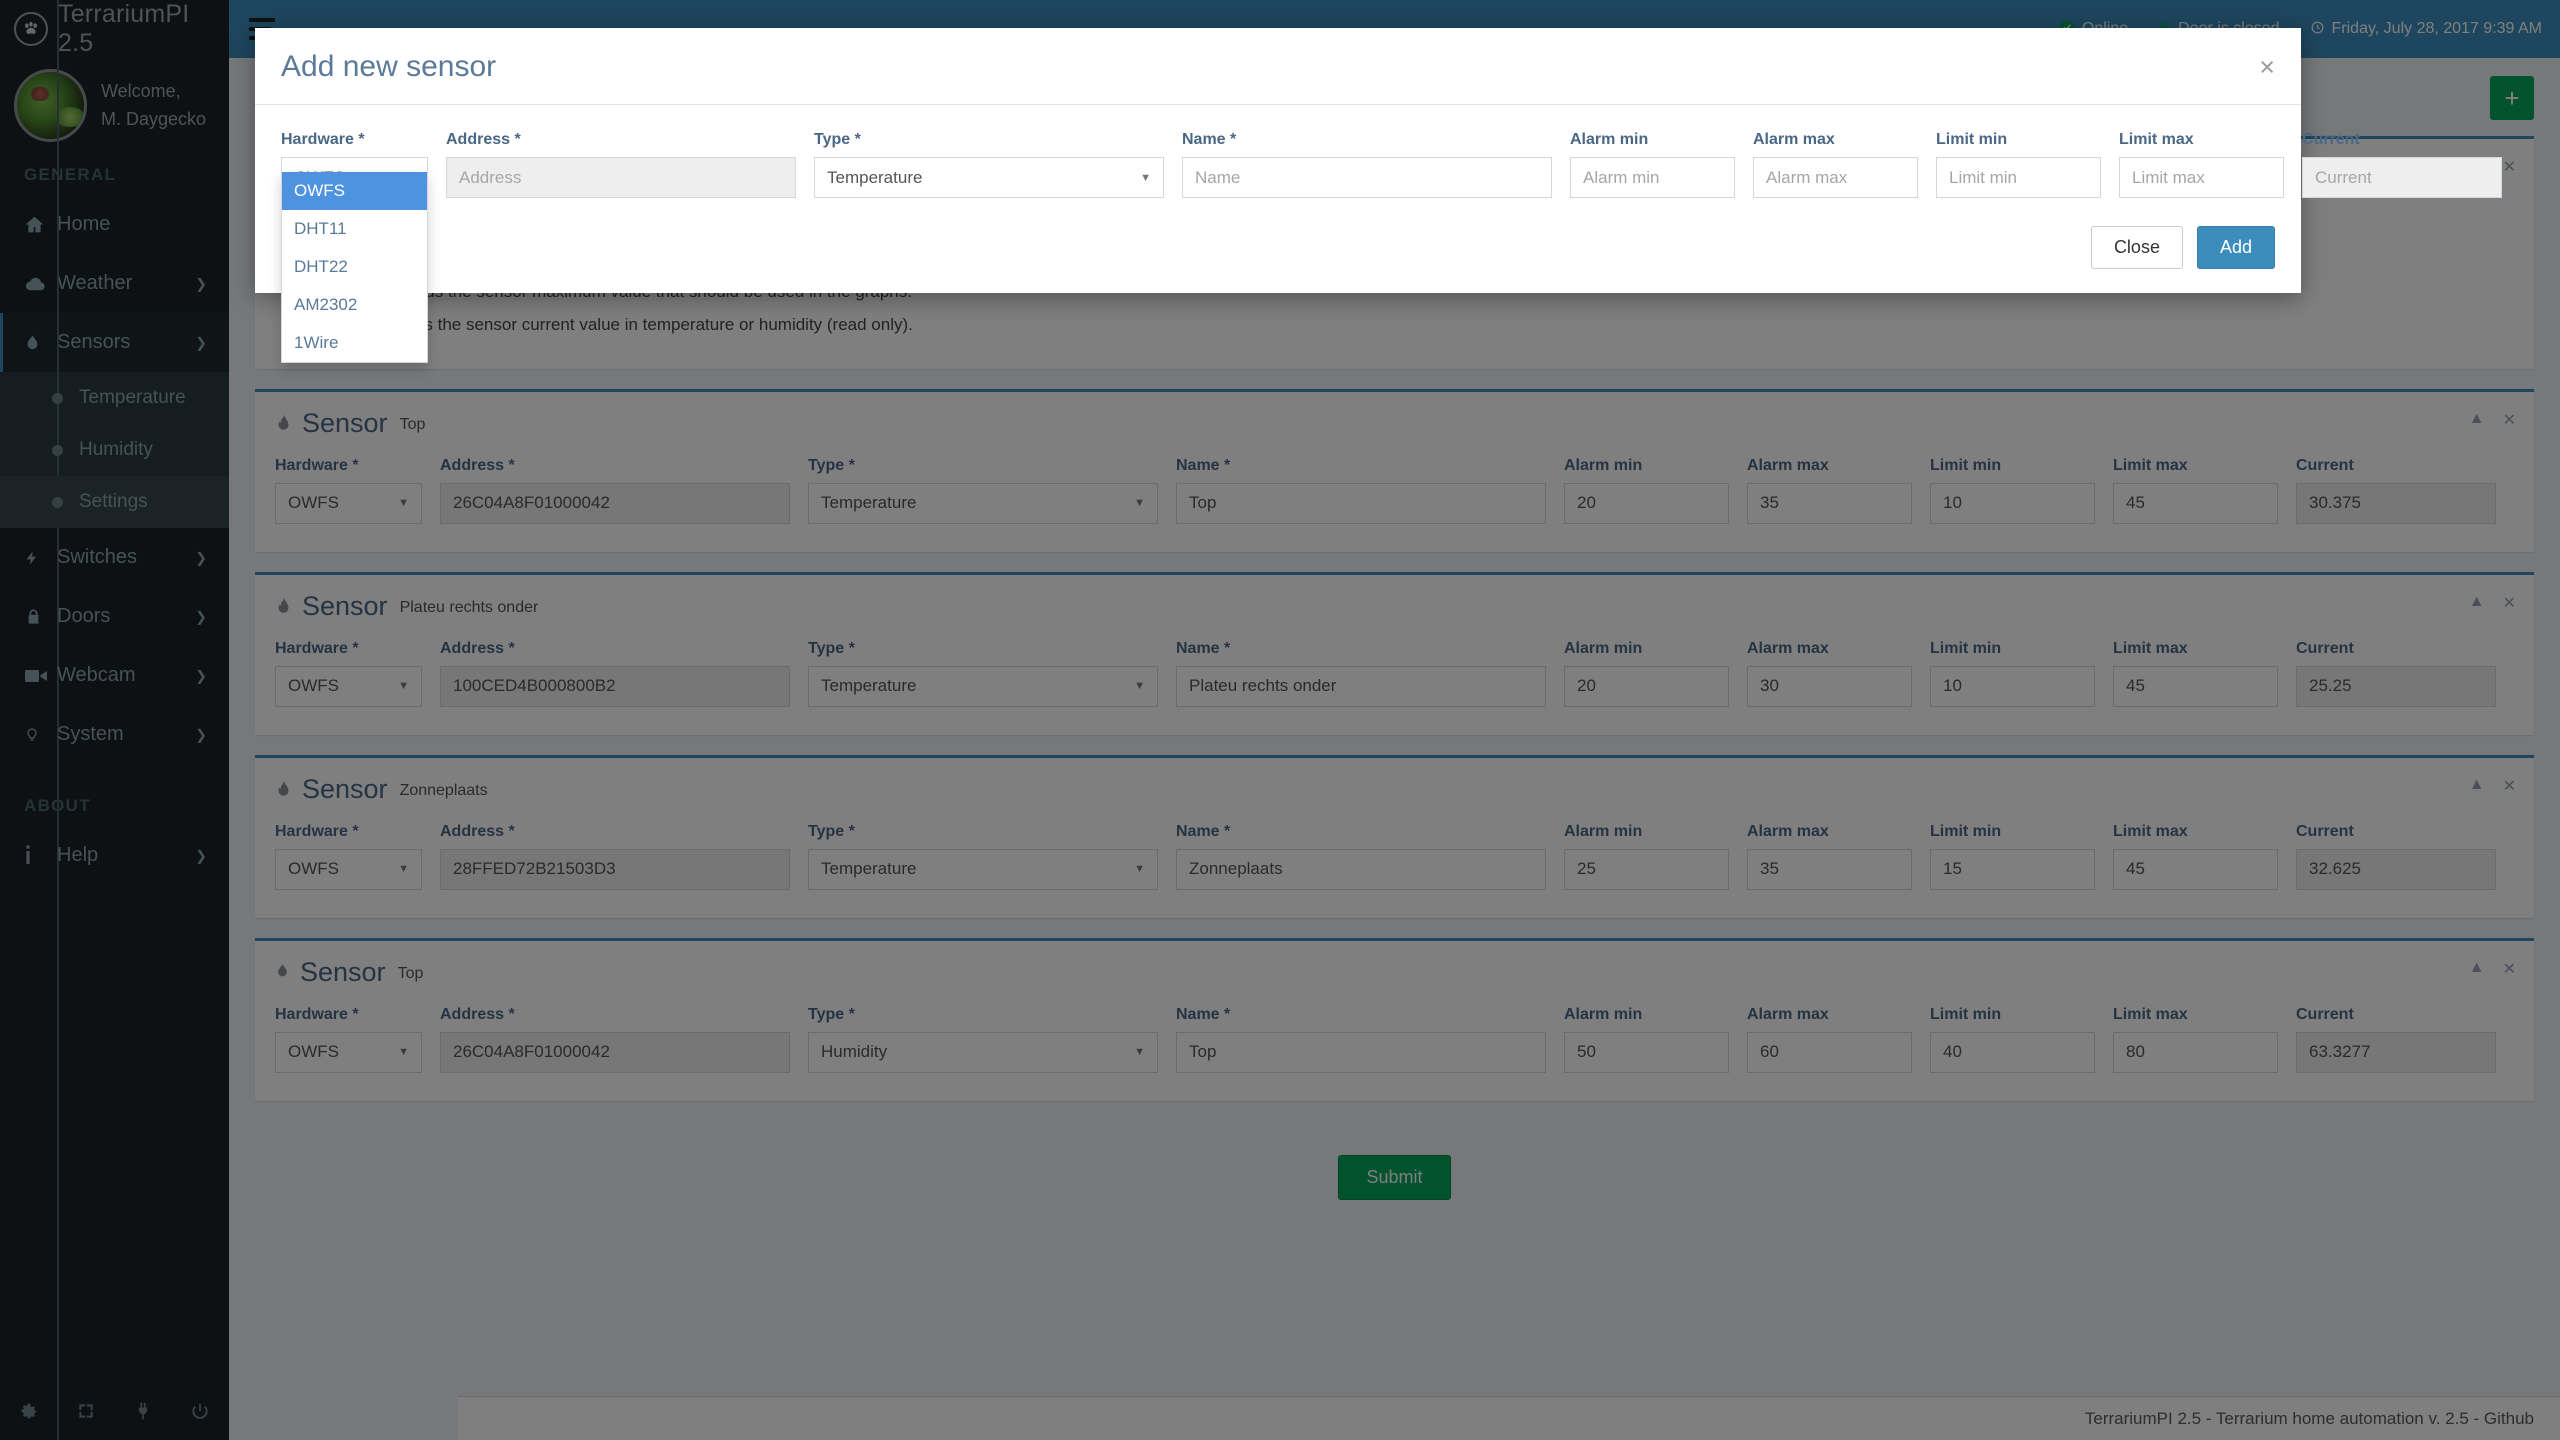 The image size is (2560, 1440). Describe the element at coordinates (2343, 177) in the screenshot. I see `current-placeholder: Current` at that location.